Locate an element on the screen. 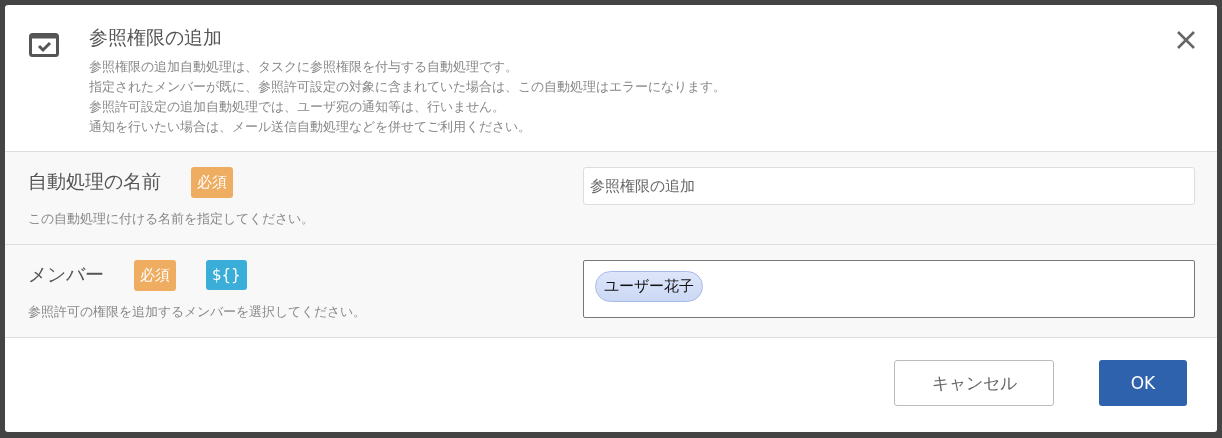  member-input-field: ユーザー花子 is located at coordinates (889, 289).